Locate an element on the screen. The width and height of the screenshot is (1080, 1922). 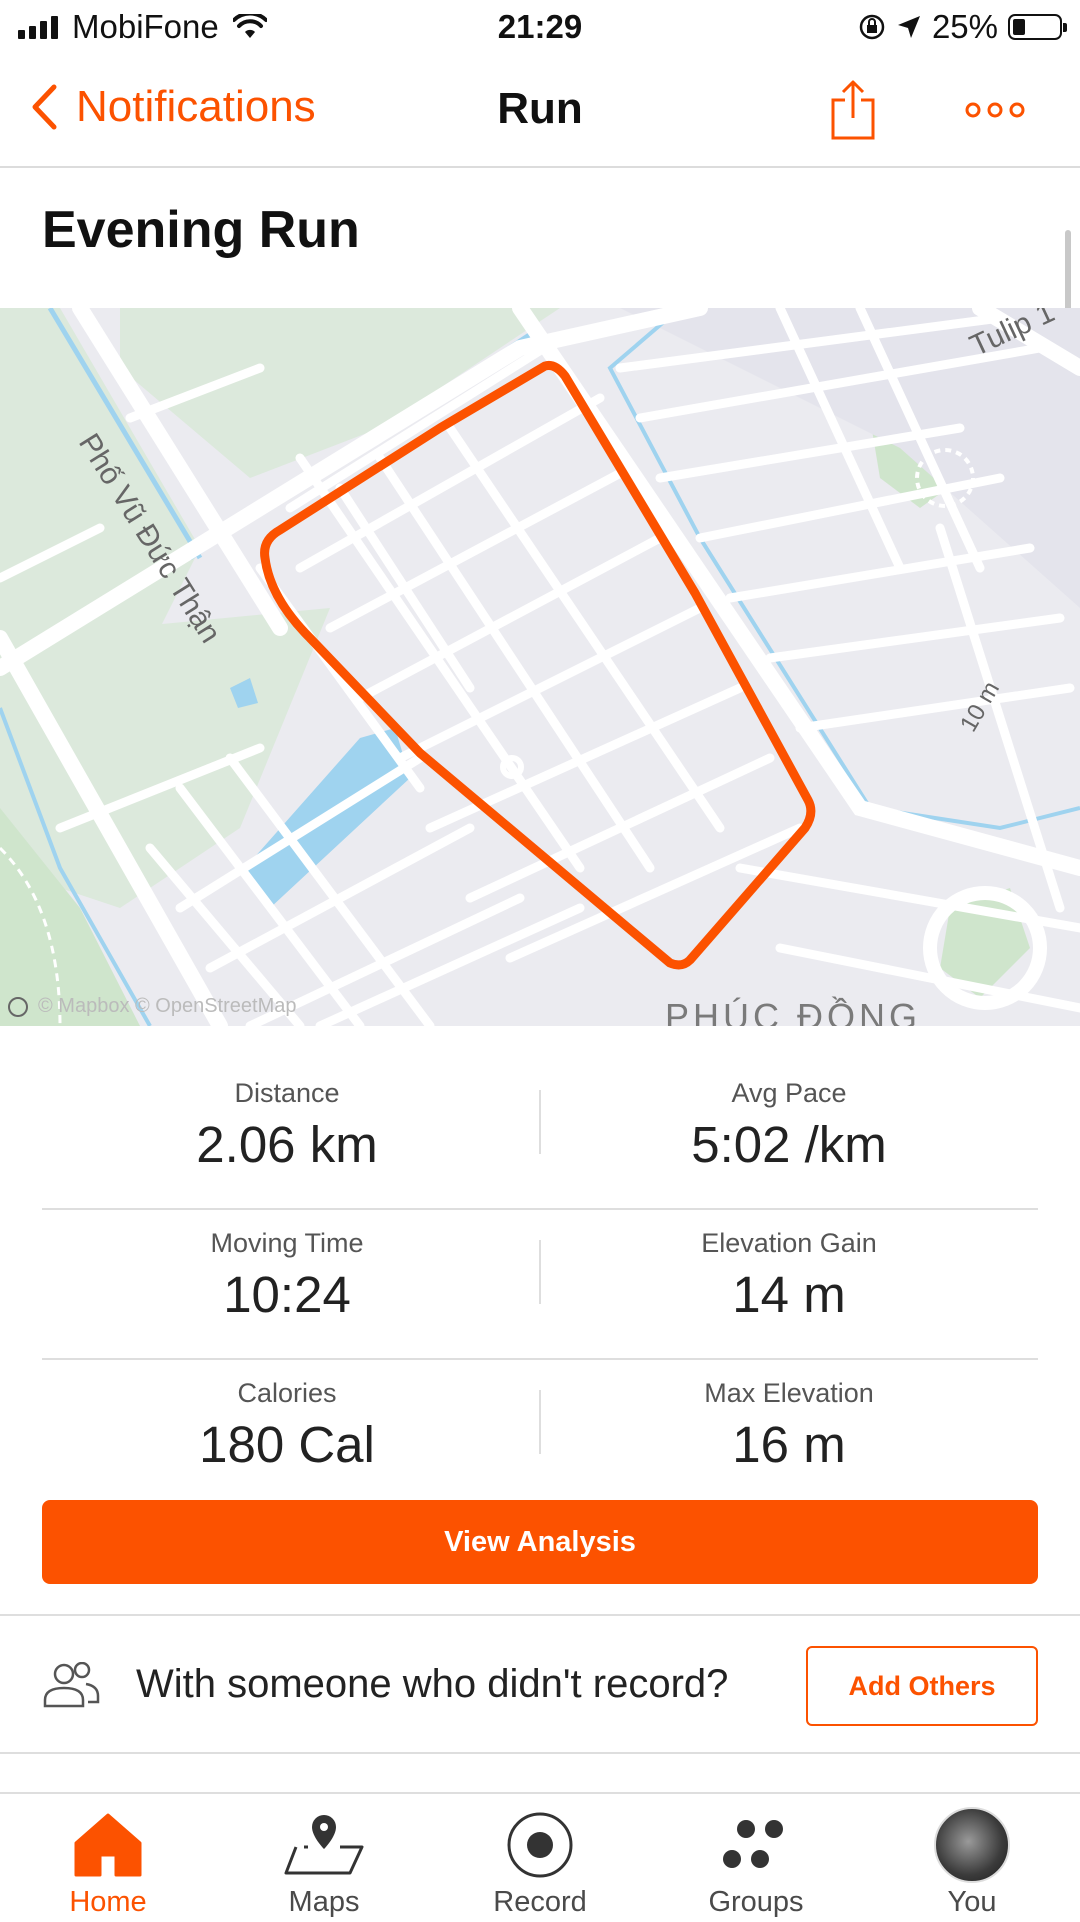
stat-elevation-gain: Elevation Gain 14 m is located at coordinates (789, 1275).